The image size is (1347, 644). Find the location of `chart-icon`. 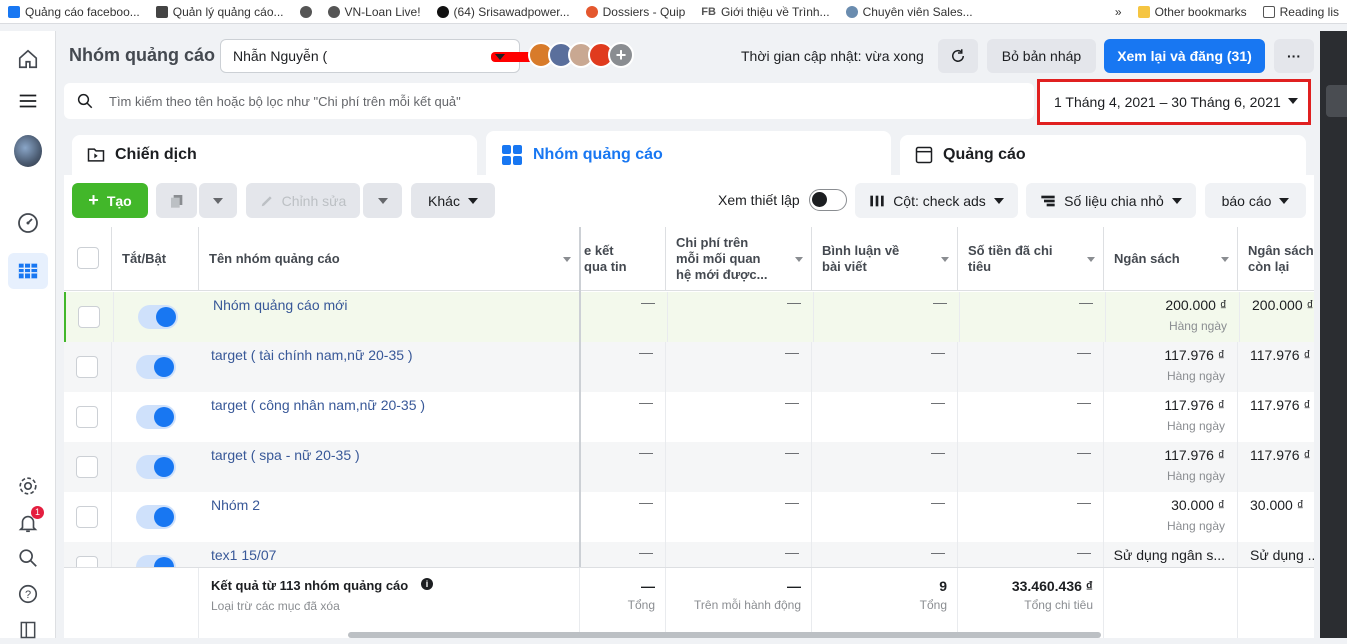

chart-icon is located at coordinates (1336, 101).